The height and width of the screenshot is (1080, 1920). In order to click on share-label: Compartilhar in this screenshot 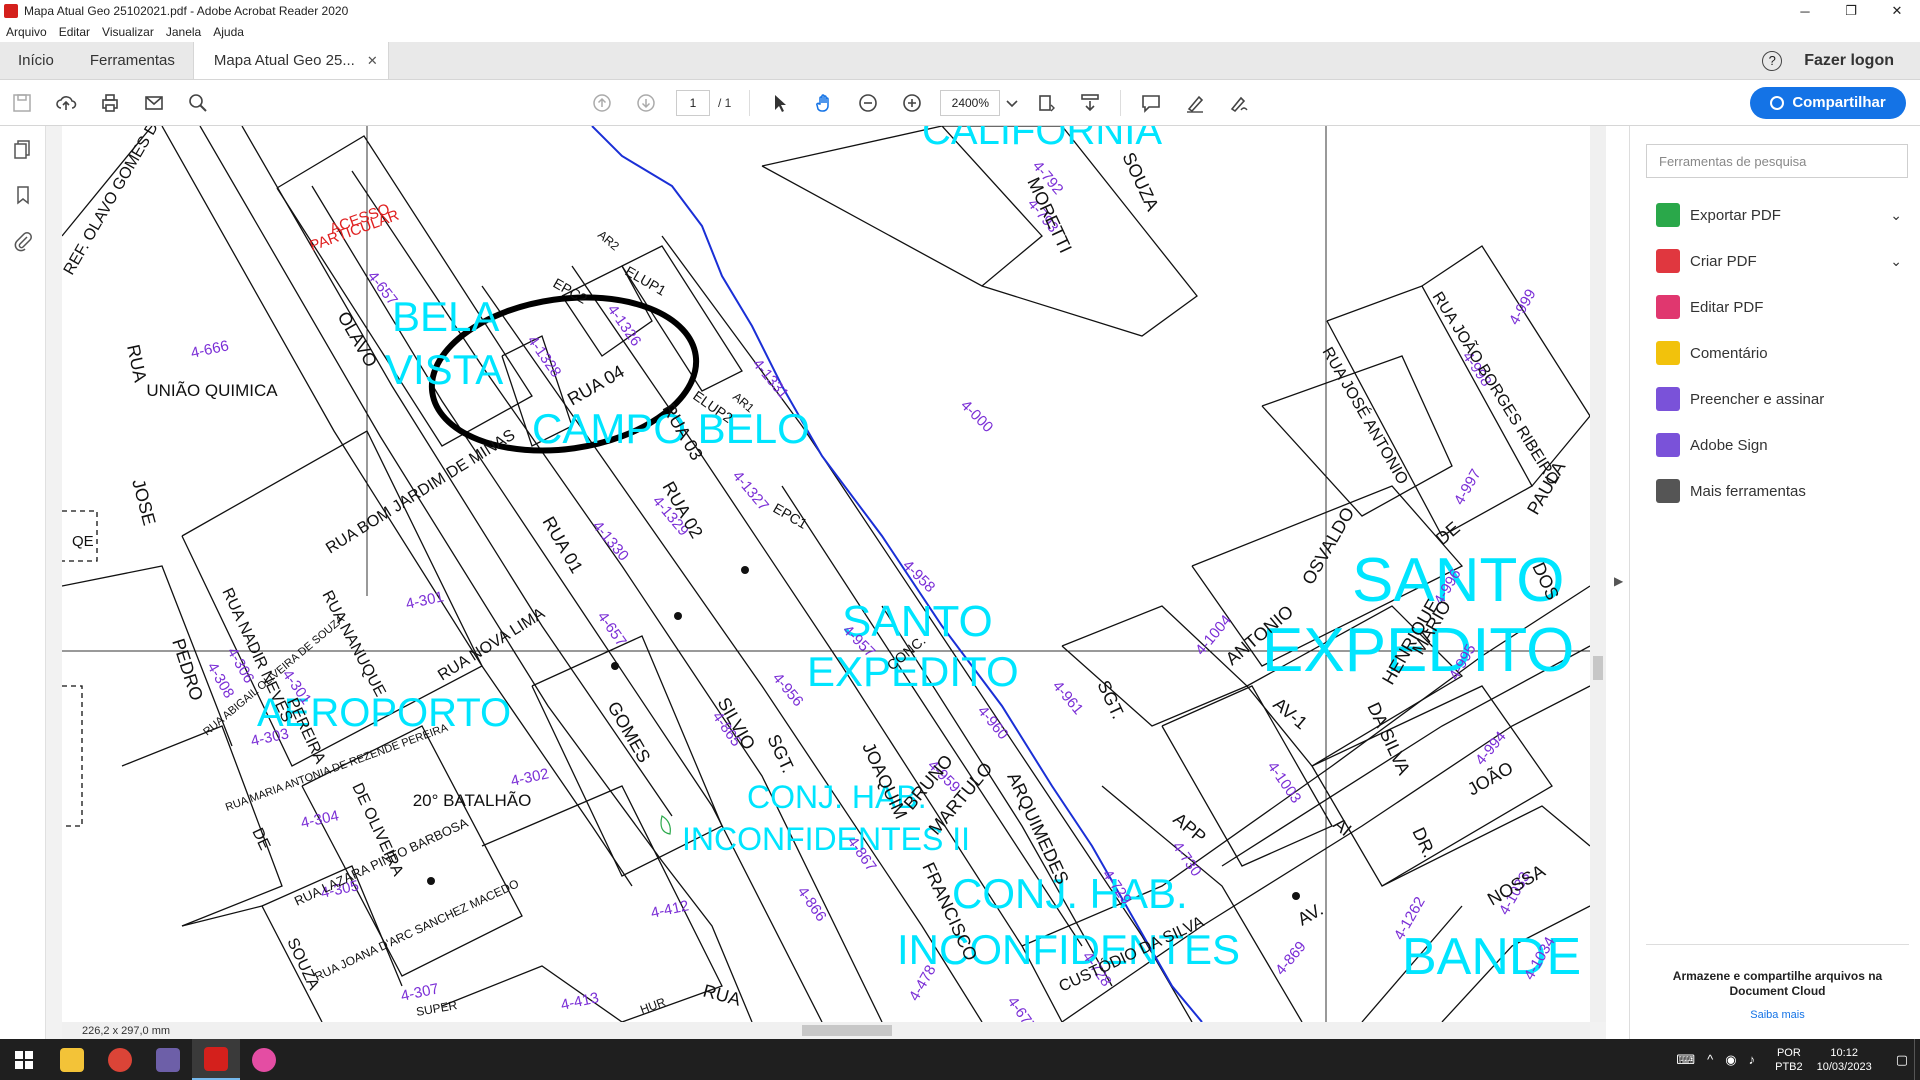, I will do `click(1839, 102)`.